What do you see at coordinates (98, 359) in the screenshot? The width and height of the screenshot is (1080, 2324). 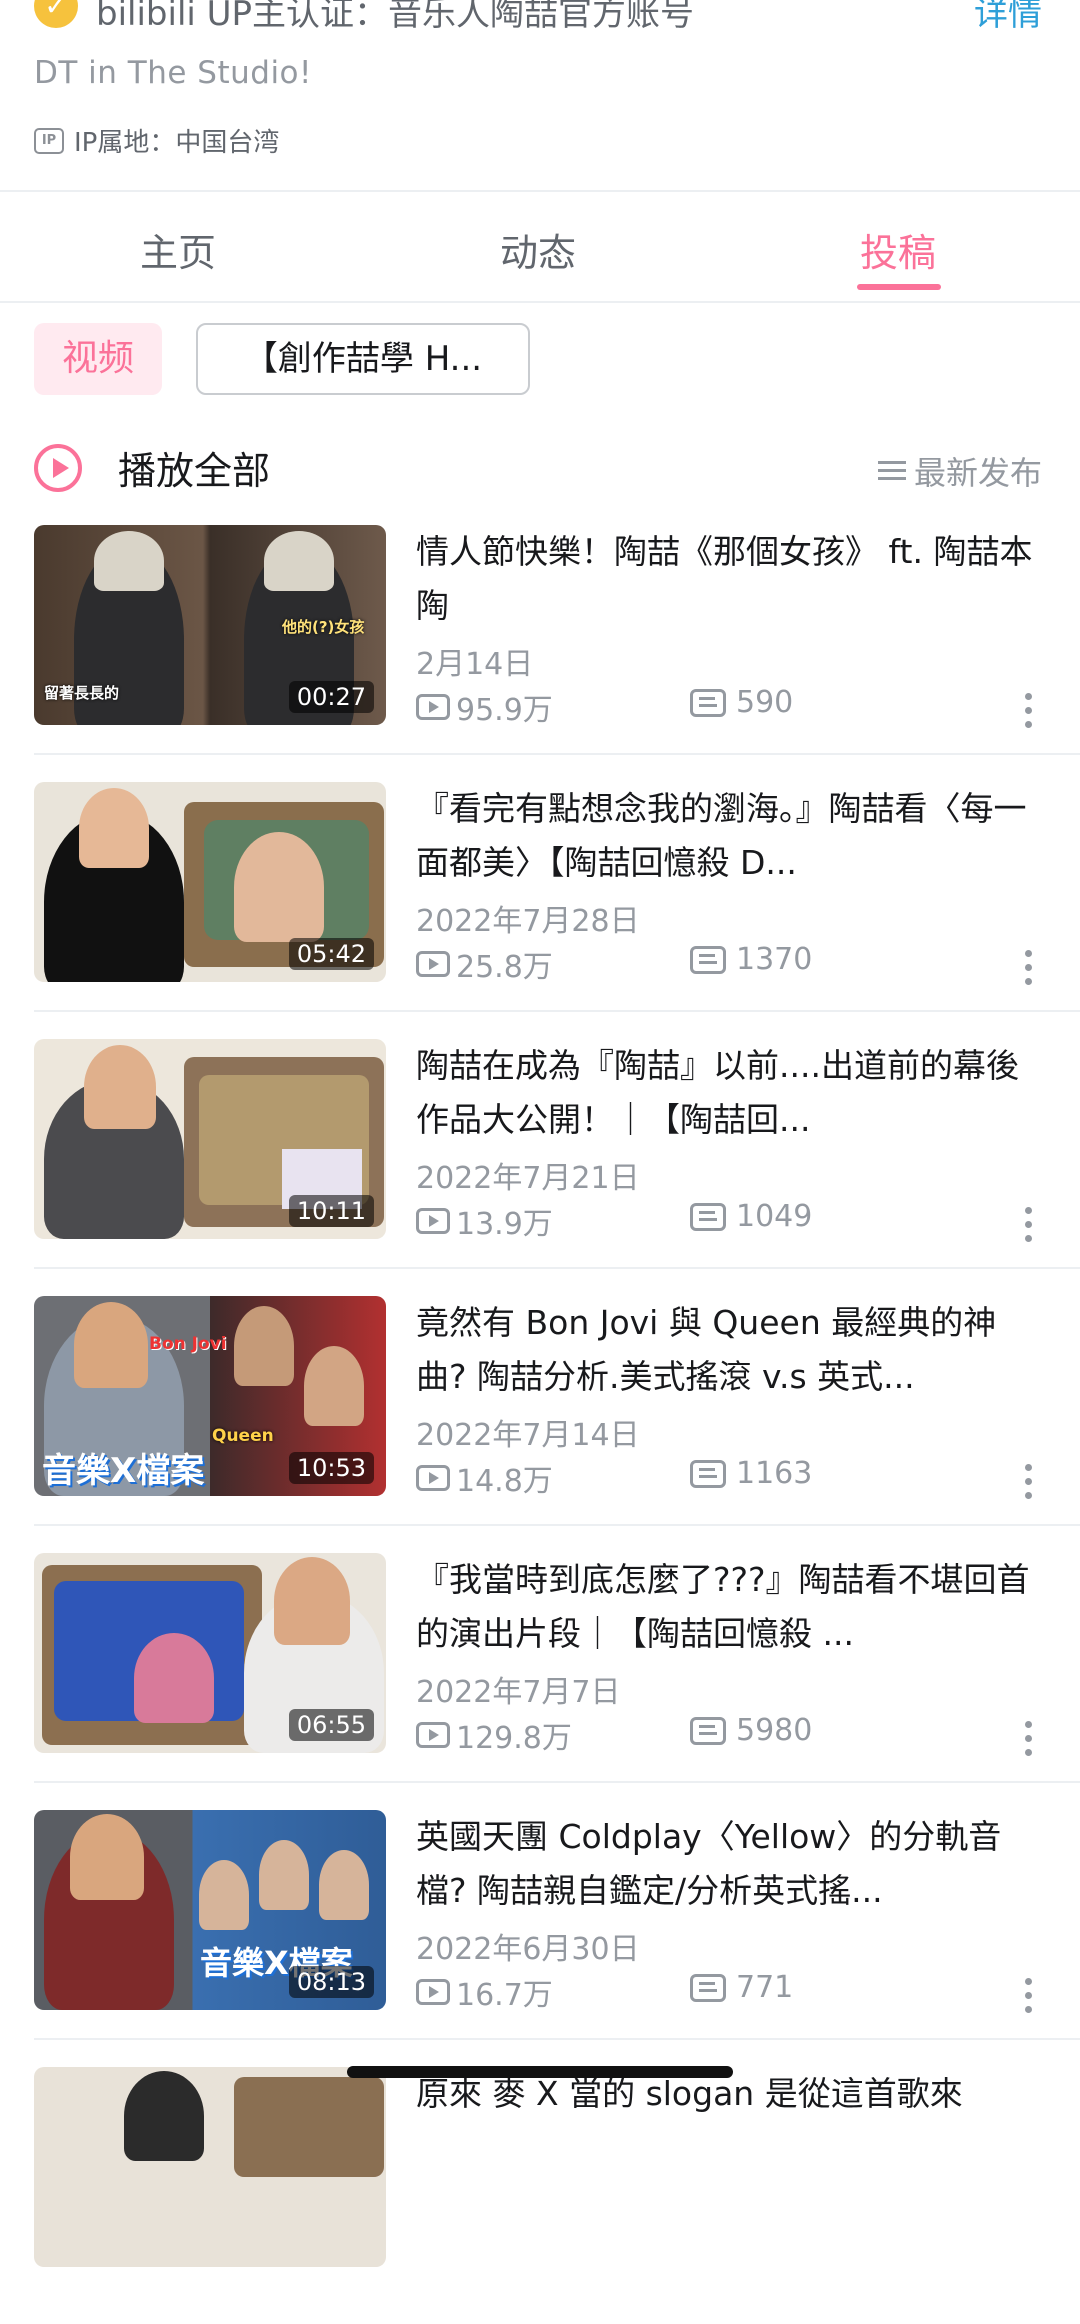 I see `filter-chip-video: 视频` at bounding box center [98, 359].